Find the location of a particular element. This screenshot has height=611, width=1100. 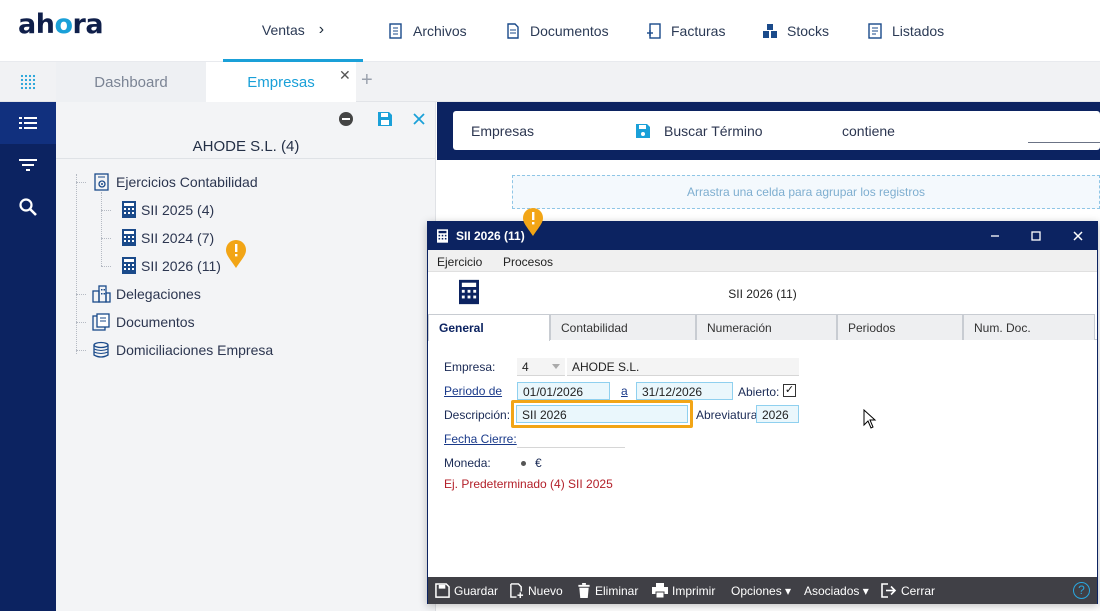

search-term-label: Buscar Término is located at coordinates (713, 131).